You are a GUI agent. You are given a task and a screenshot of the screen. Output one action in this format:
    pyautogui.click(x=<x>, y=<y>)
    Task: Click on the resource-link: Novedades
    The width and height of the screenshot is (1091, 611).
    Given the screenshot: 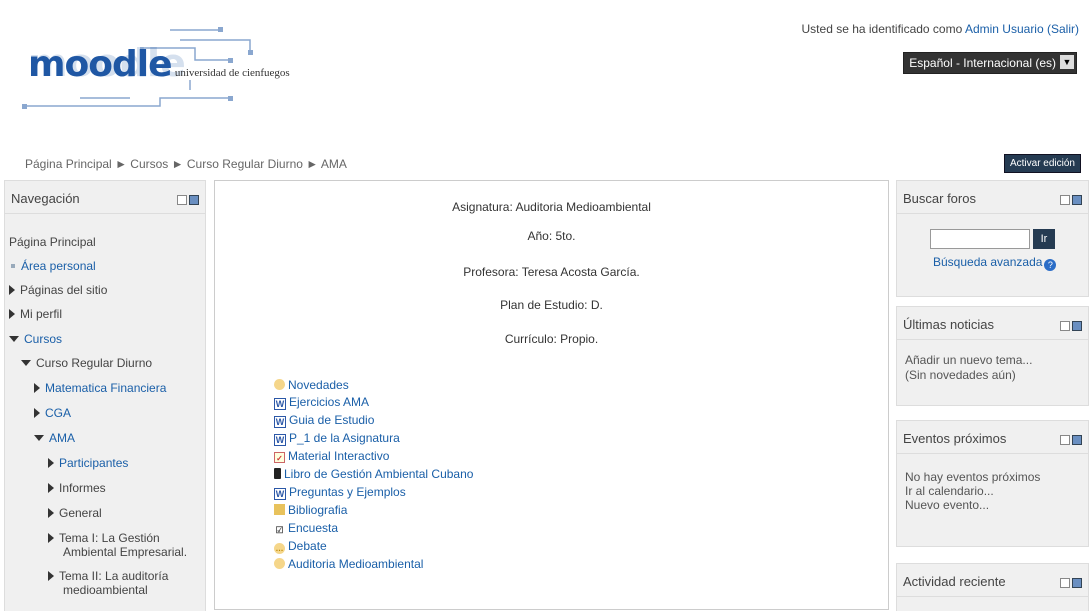 What is the action you would take?
    pyautogui.click(x=311, y=385)
    